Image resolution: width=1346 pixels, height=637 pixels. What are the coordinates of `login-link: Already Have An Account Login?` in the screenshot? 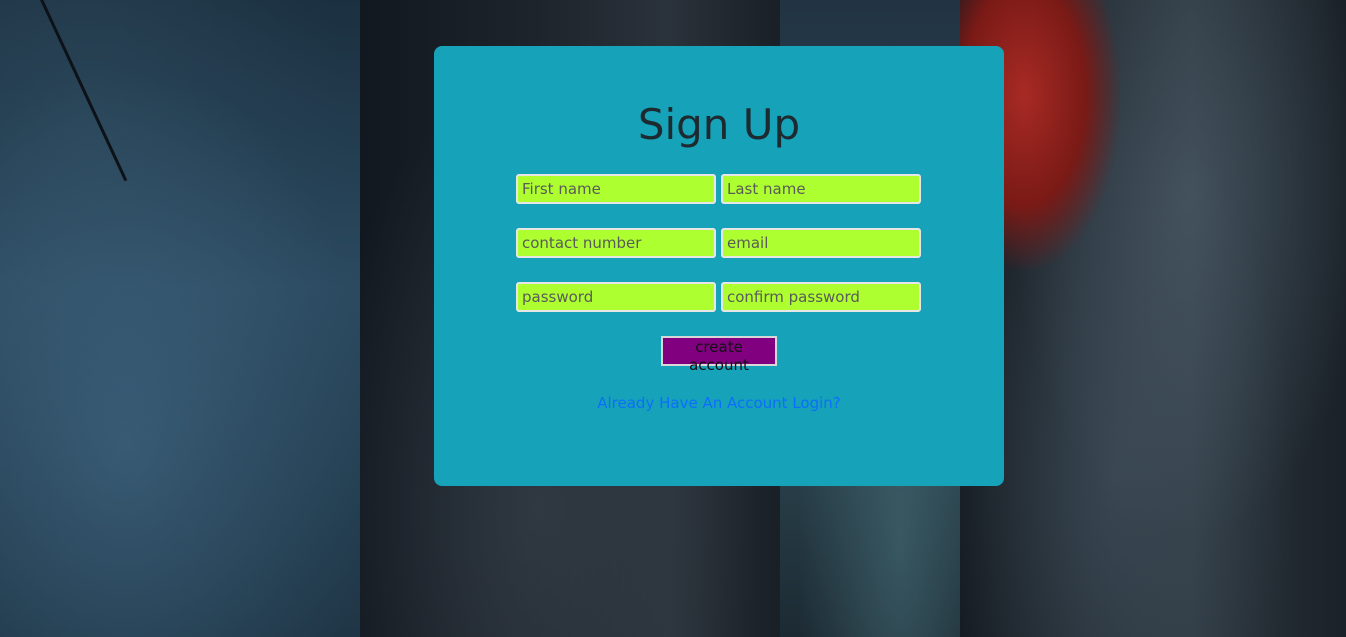 It's located at (719, 403).